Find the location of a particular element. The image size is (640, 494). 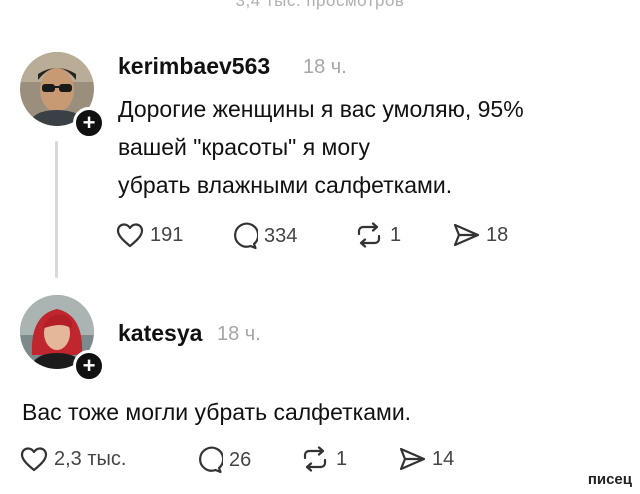

share-count: 14 is located at coordinates (443, 458).